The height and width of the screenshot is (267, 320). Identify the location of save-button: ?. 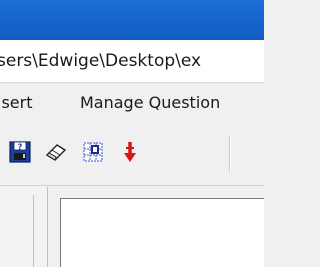
(20, 152).